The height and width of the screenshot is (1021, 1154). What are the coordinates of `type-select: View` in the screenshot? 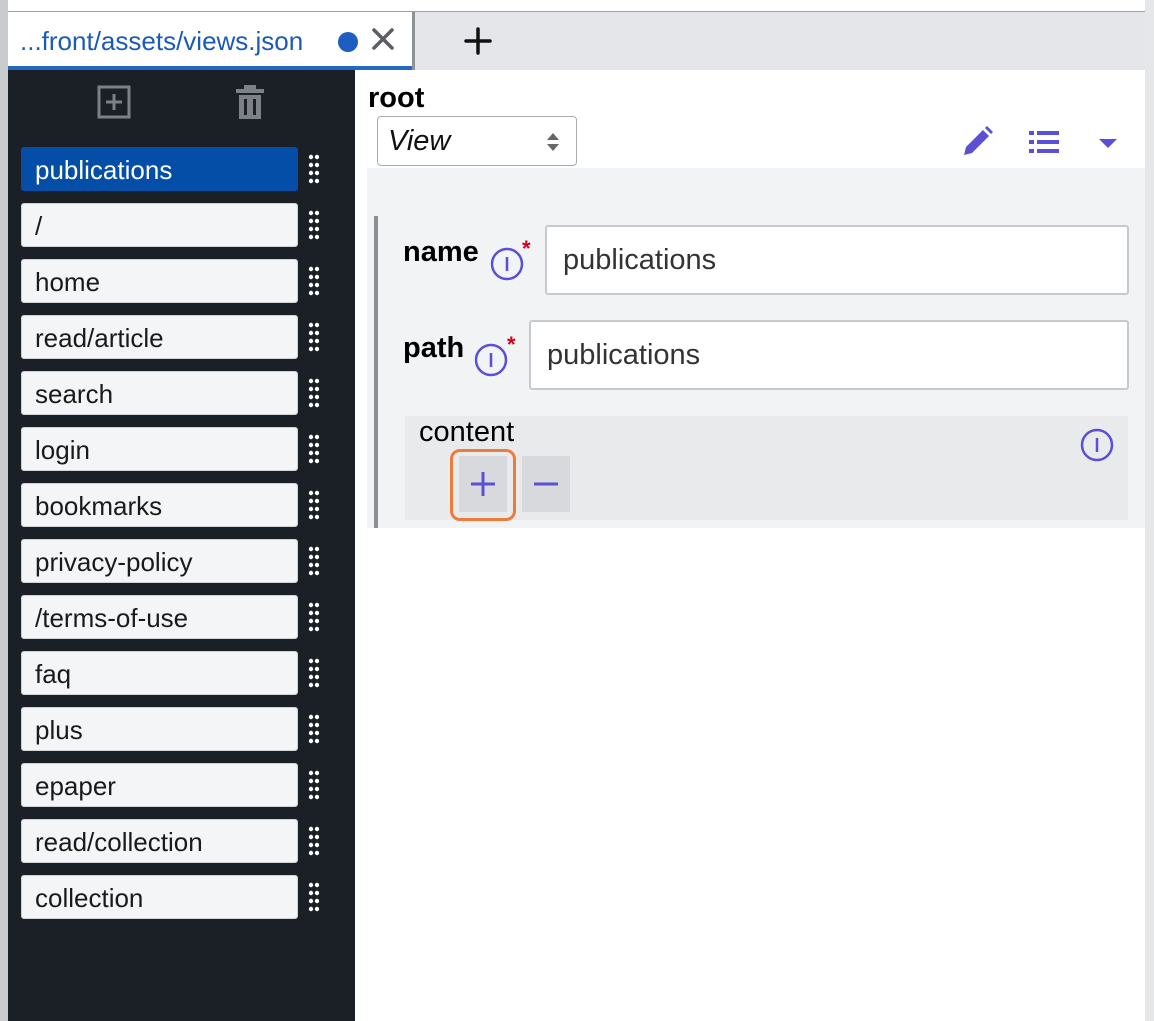 It's located at (477, 141).